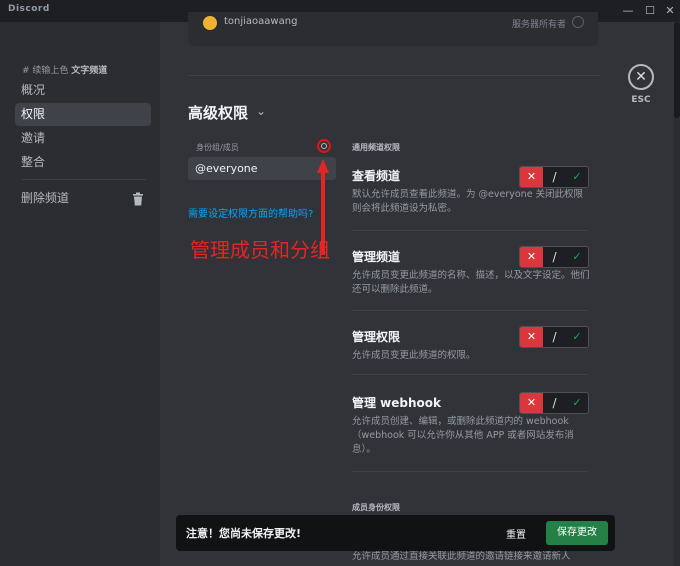 The width and height of the screenshot is (680, 566). I want to click on breadcrumb-channel: # 续输上色, so click(45, 71).